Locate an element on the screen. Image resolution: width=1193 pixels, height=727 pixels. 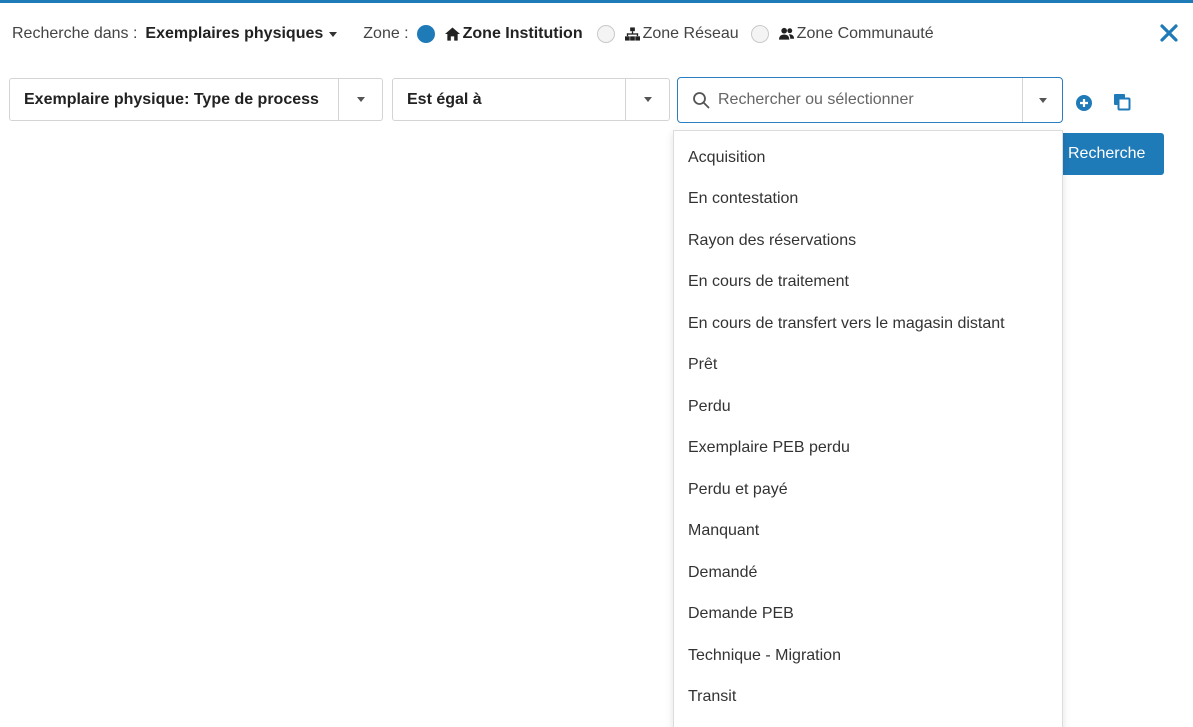
scope-dropdown: Exemplaires physiques is located at coordinates (241, 34).